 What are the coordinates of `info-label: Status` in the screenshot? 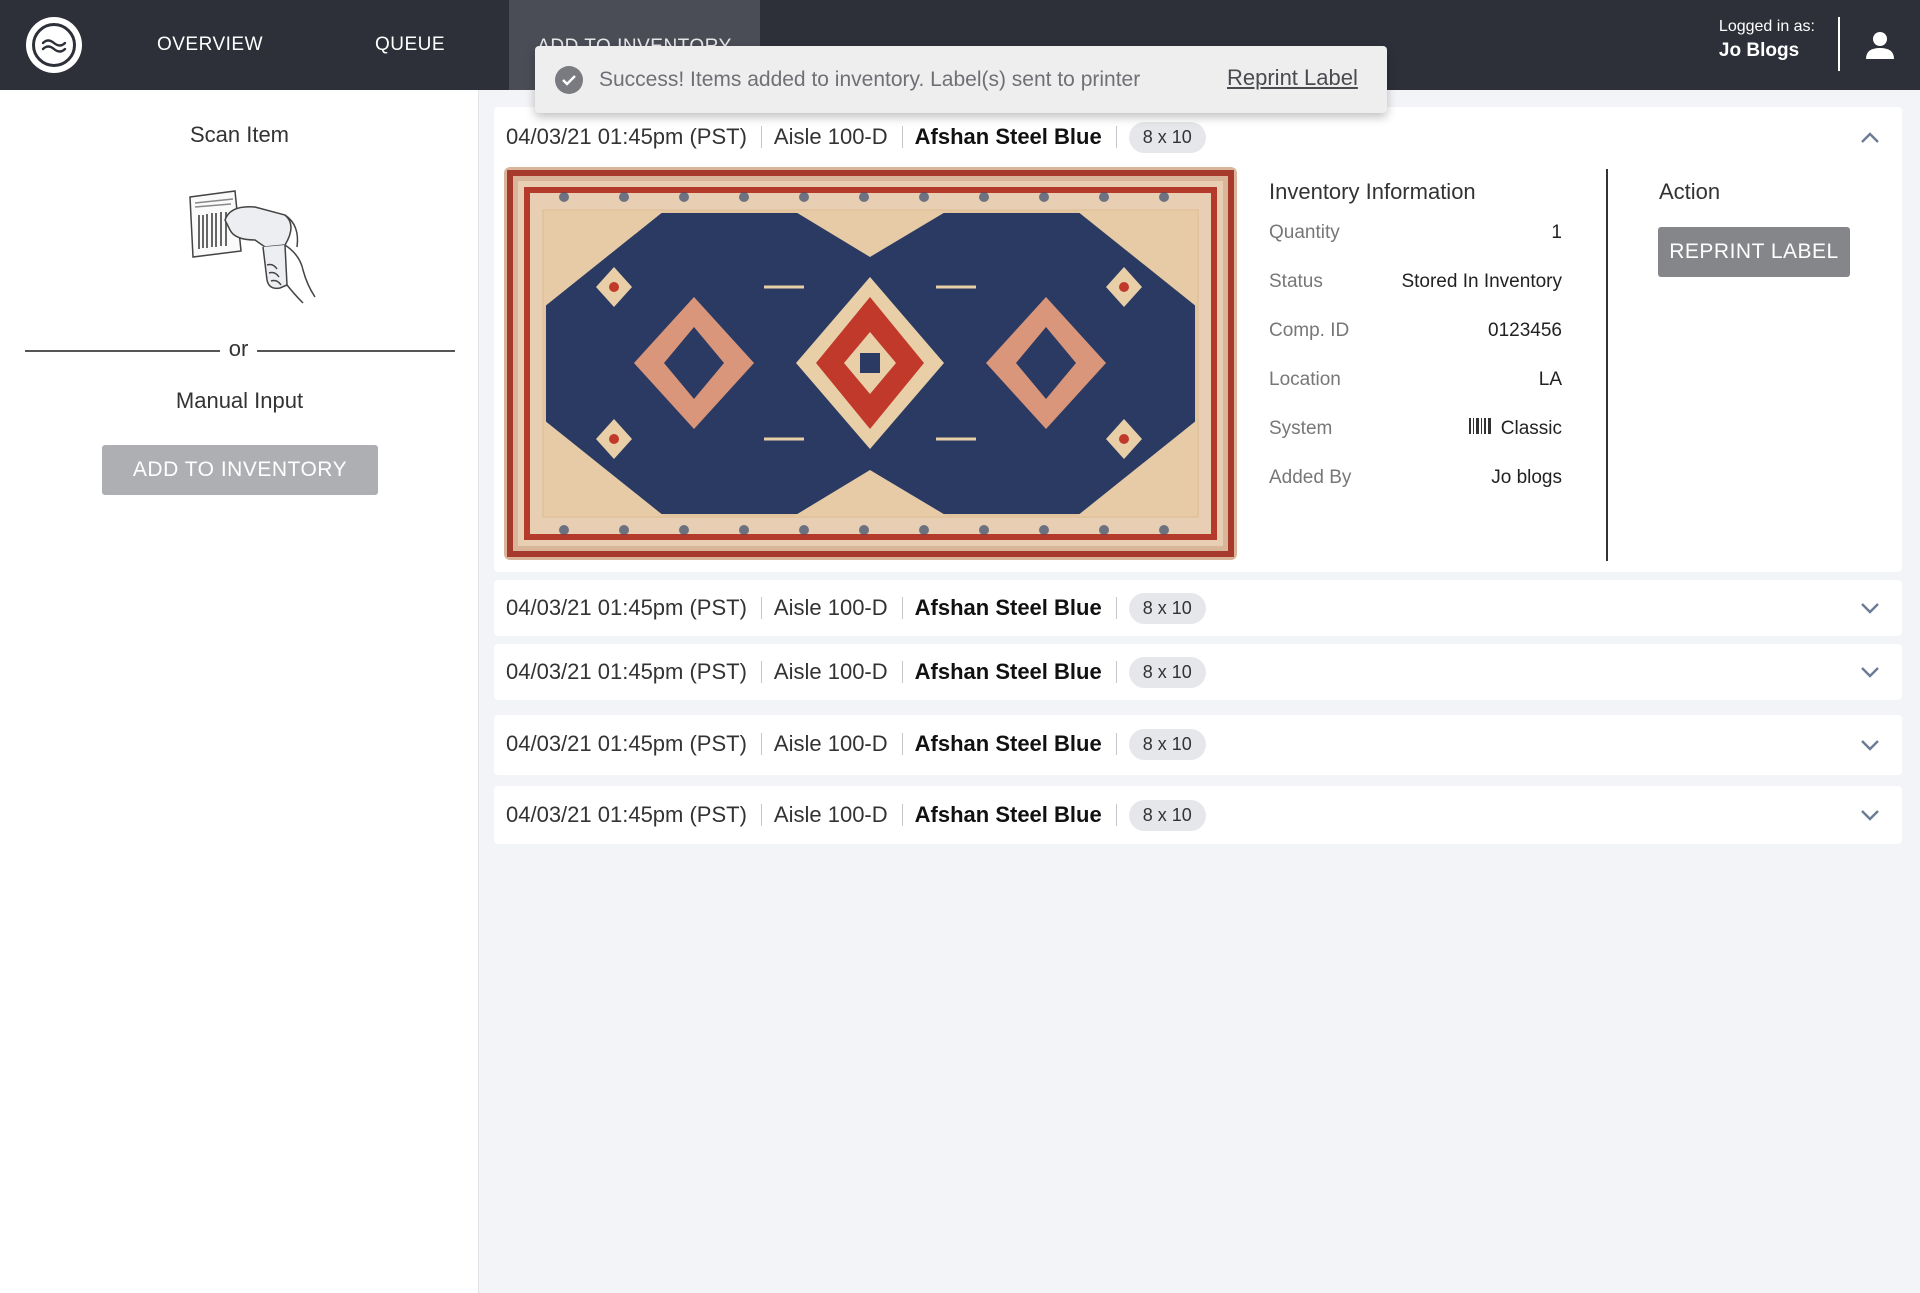 It's located at (1296, 281).